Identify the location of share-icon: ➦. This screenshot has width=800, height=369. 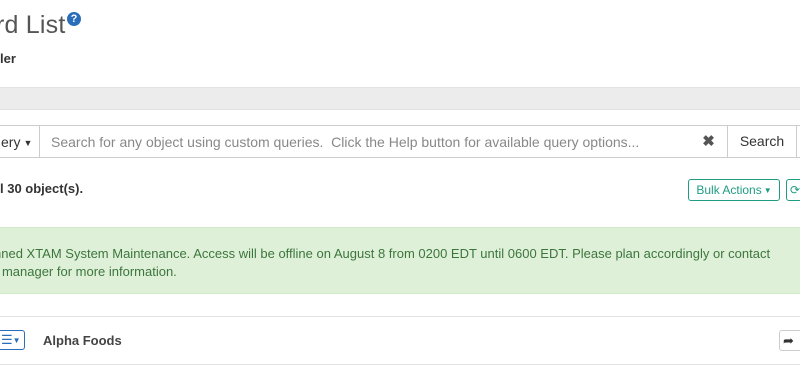
(788, 340).